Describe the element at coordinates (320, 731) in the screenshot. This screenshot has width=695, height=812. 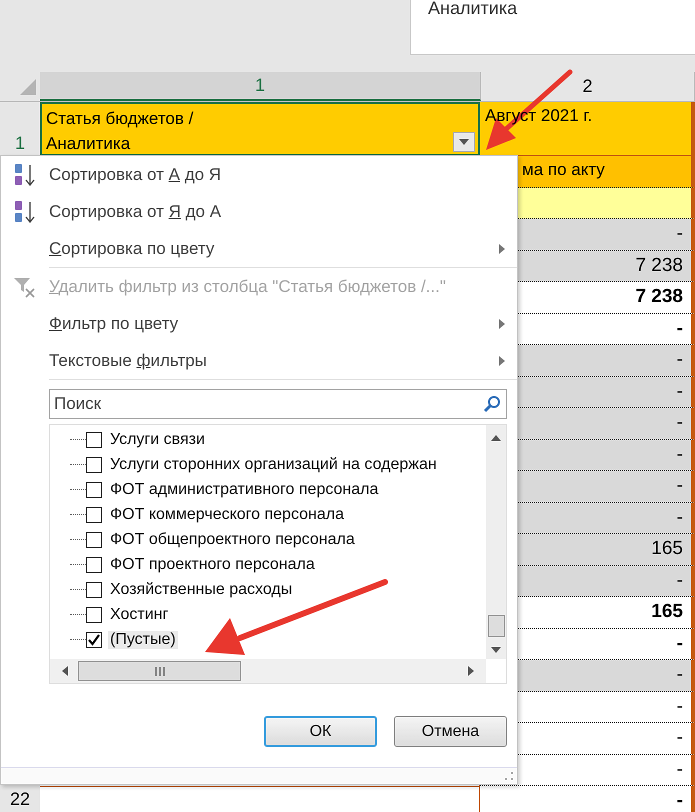
I see `dialog-button: ОК` at that location.